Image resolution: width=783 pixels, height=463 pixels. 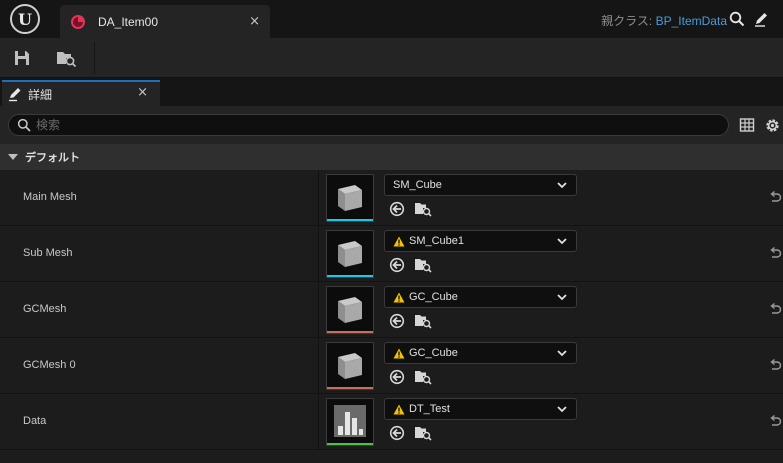 What do you see at coordinates (627, 21) in the screenshot?
I see `parent-class-label: 親クラス:` at bounding box center [627, 21].